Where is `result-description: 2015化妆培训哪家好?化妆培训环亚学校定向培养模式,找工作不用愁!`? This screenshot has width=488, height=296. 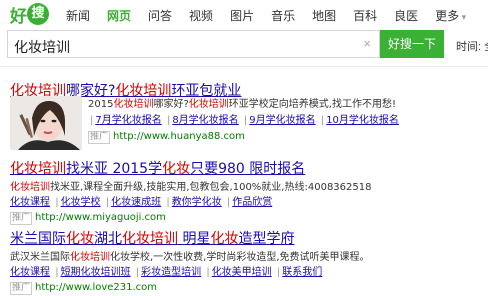
result-description: 2015化妆培训哪家好?化妆培训环亚学校定向培养模式,找工作不用愁! is located at coordinates (242, 104).